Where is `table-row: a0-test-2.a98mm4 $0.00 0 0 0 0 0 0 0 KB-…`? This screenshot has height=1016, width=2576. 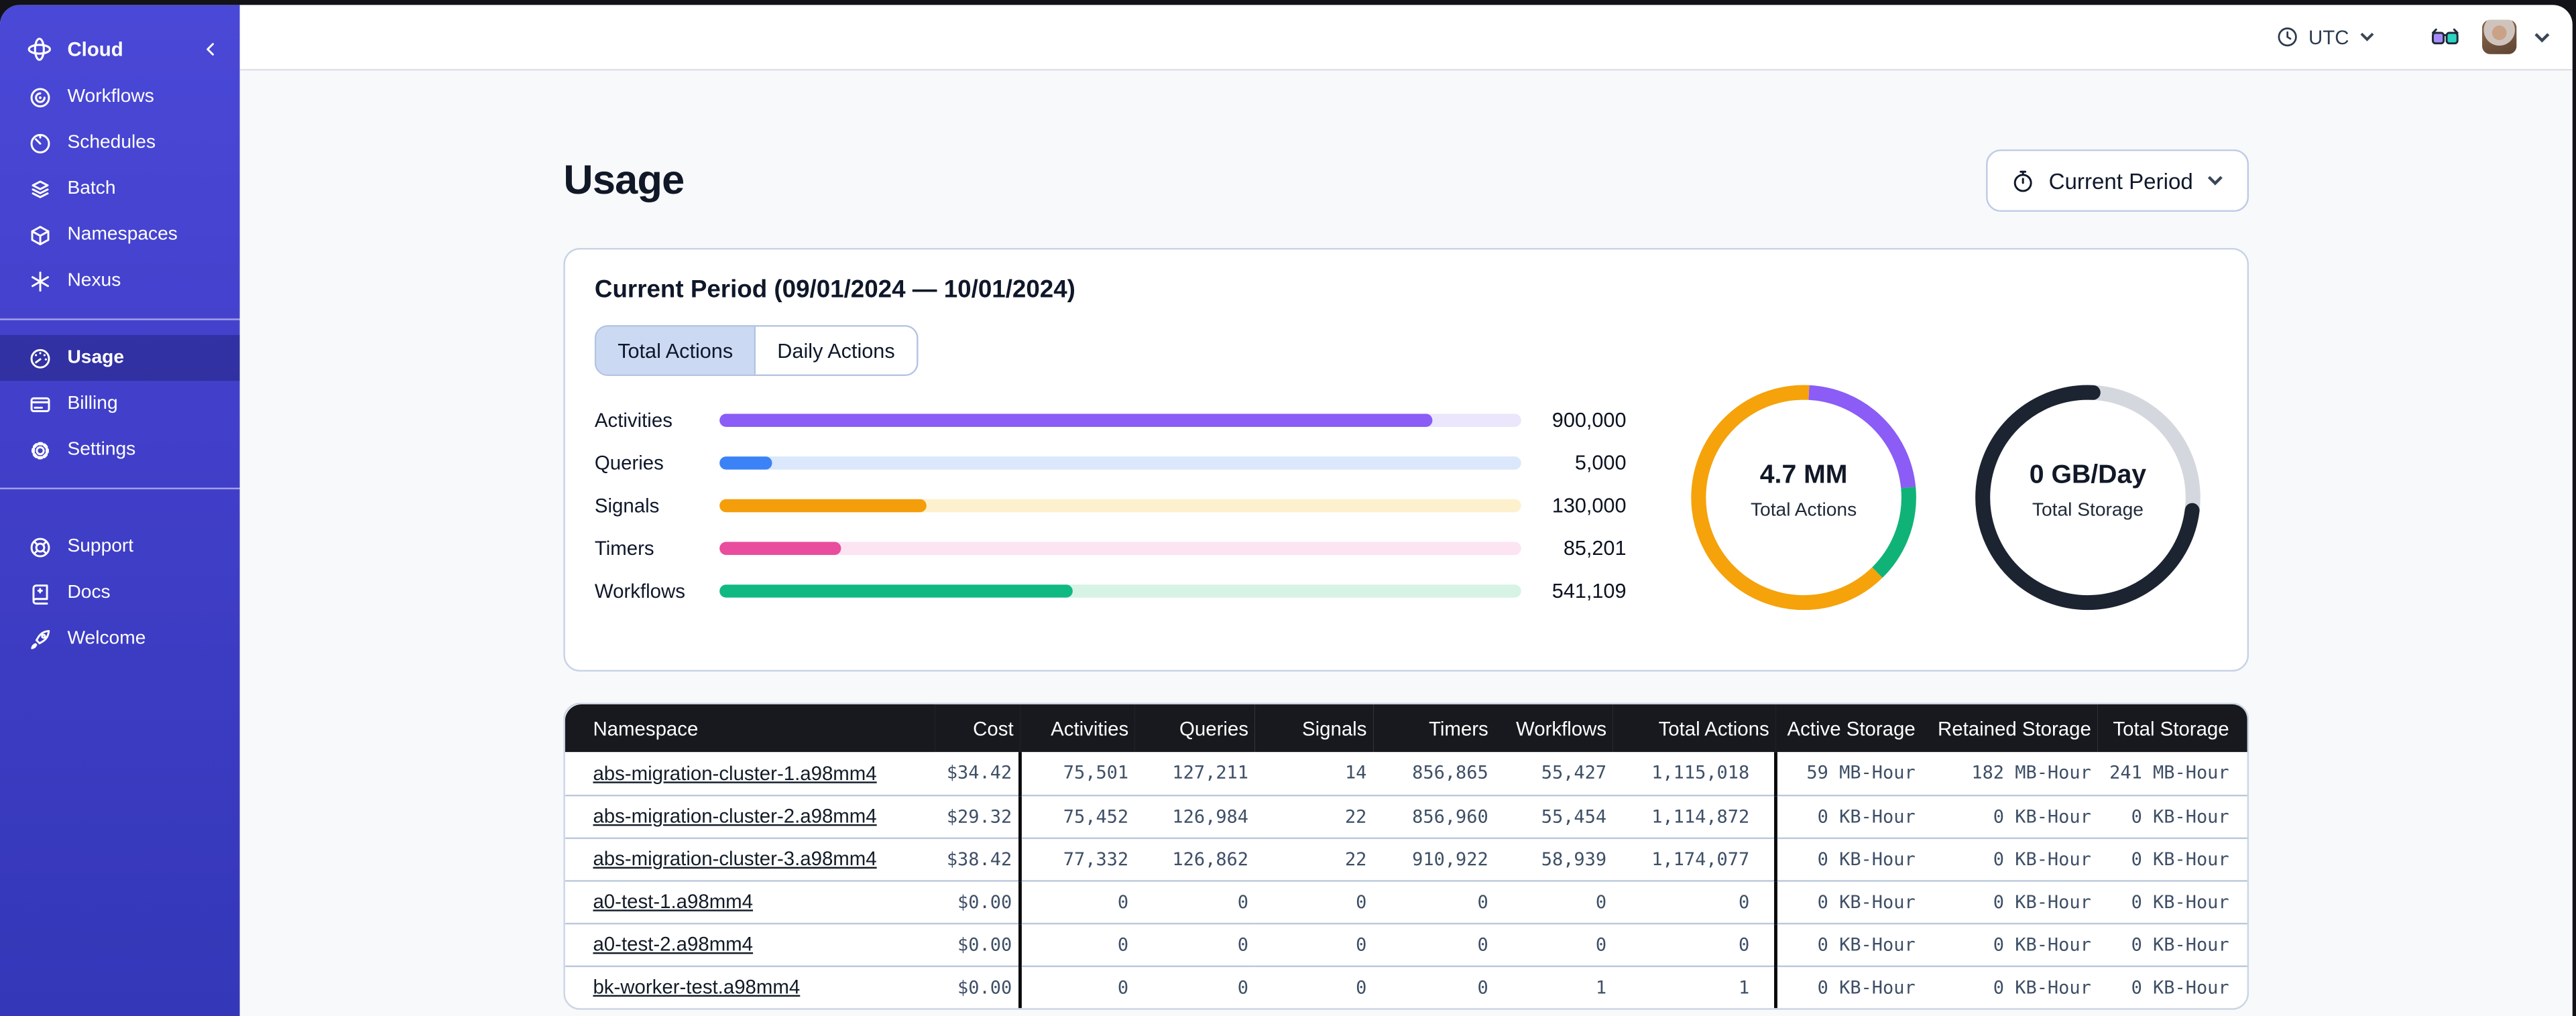 table-row: a0-test-2.a98mm4 $0.00 0 0 0 0 0 0 0 KB-… is located at coordinates (1406, 944).